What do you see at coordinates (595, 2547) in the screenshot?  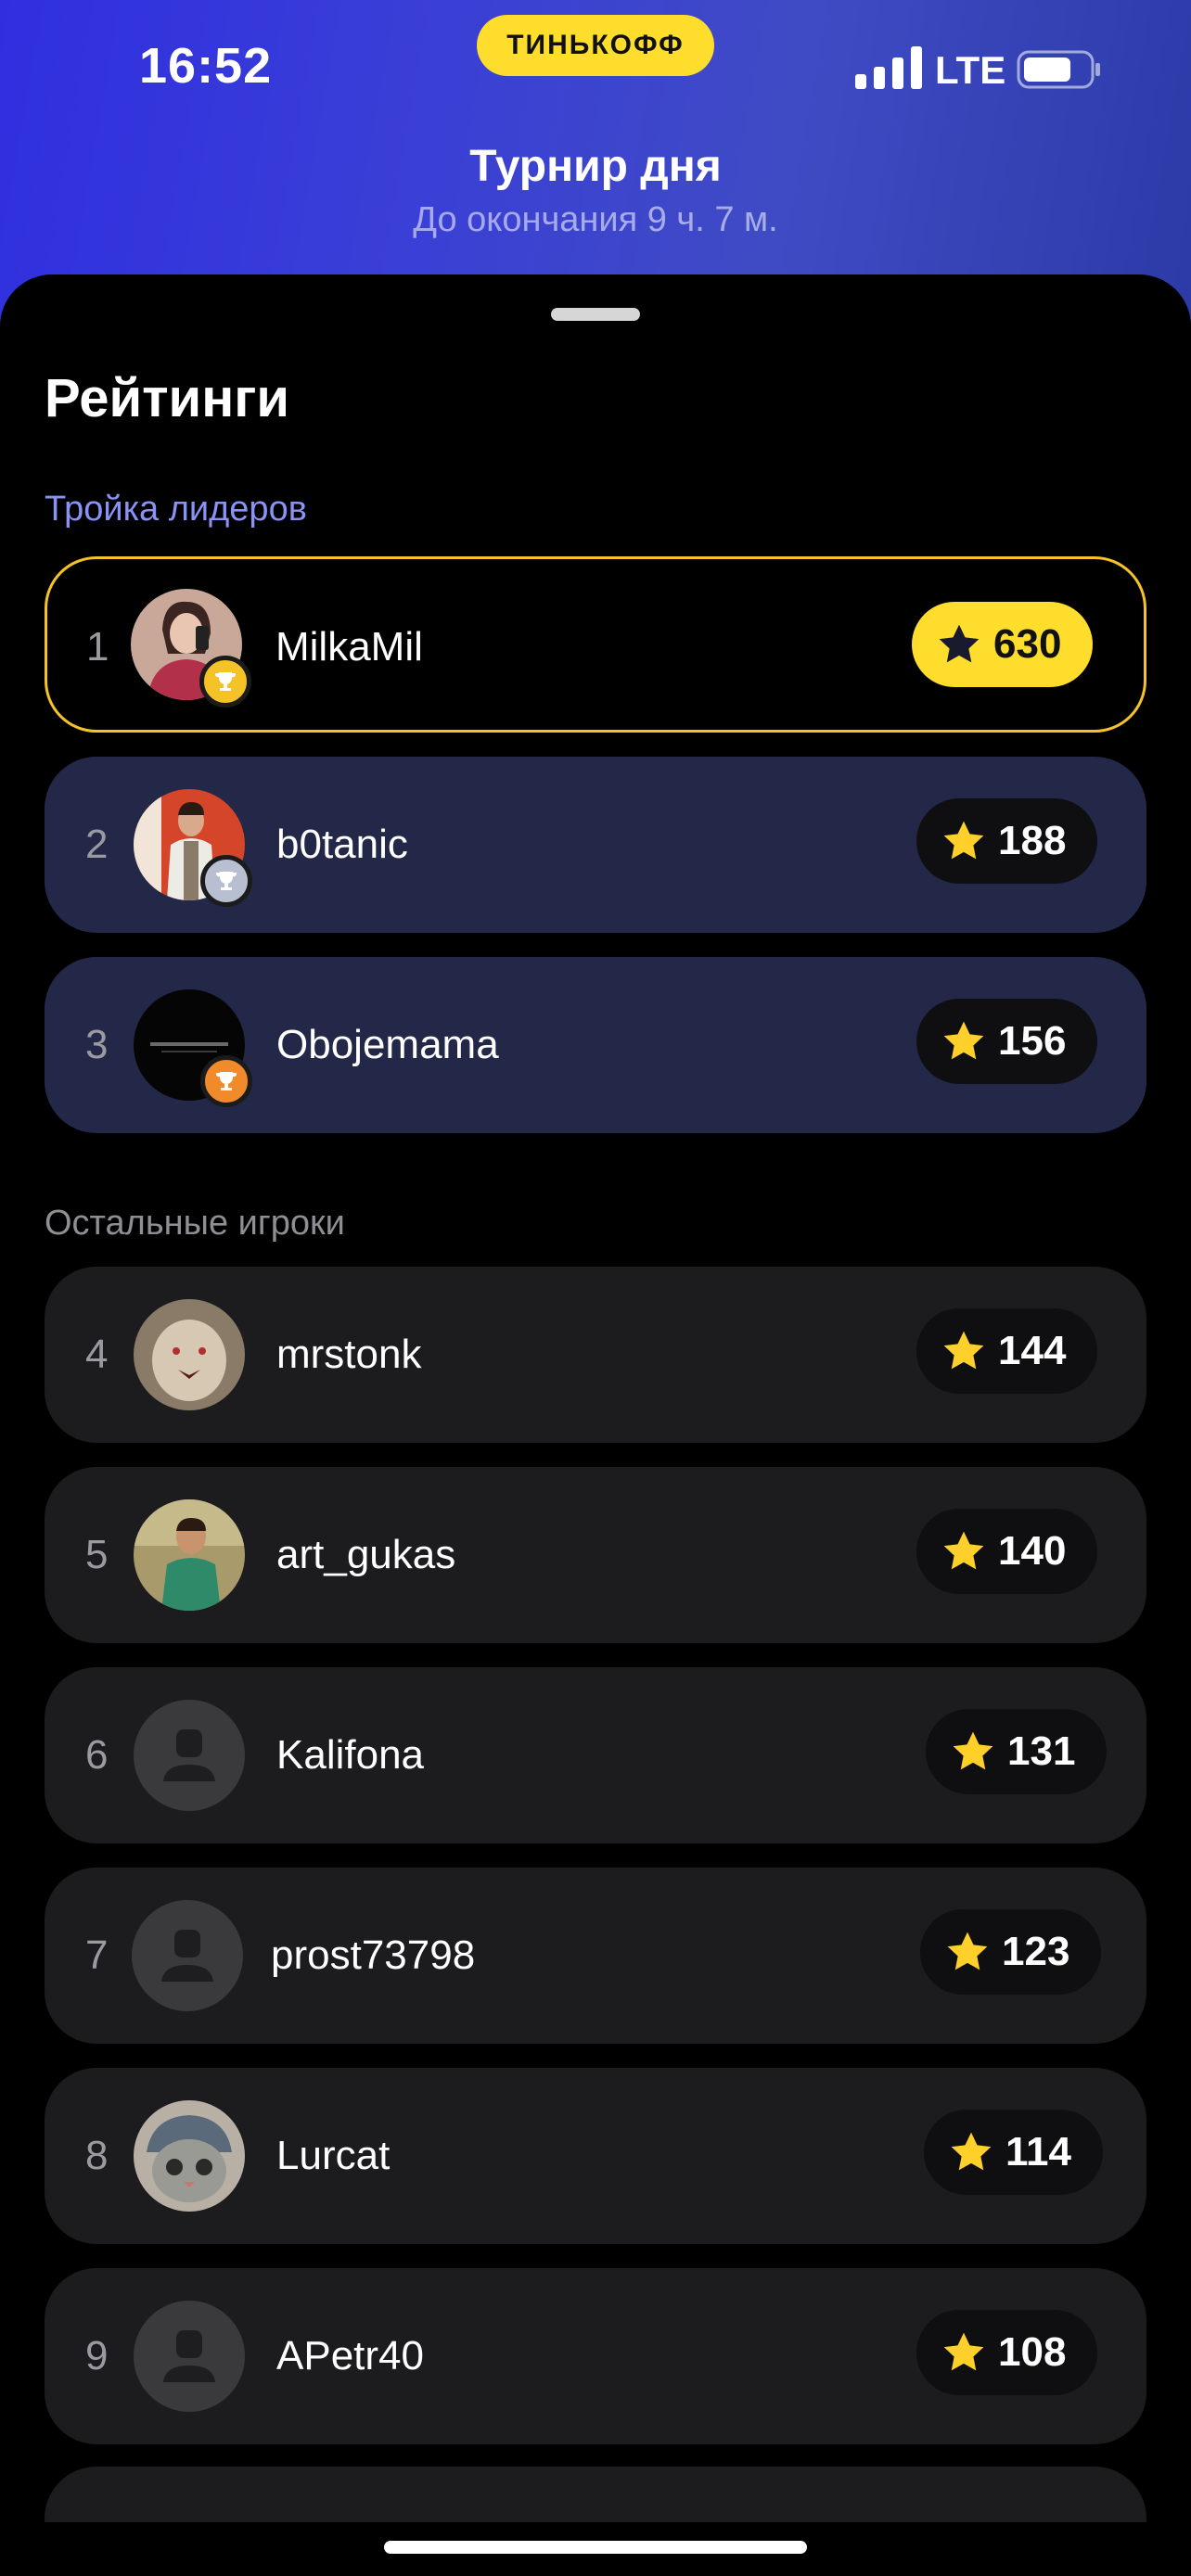 I see `home-indicator` at bounding box center [595, 2547].